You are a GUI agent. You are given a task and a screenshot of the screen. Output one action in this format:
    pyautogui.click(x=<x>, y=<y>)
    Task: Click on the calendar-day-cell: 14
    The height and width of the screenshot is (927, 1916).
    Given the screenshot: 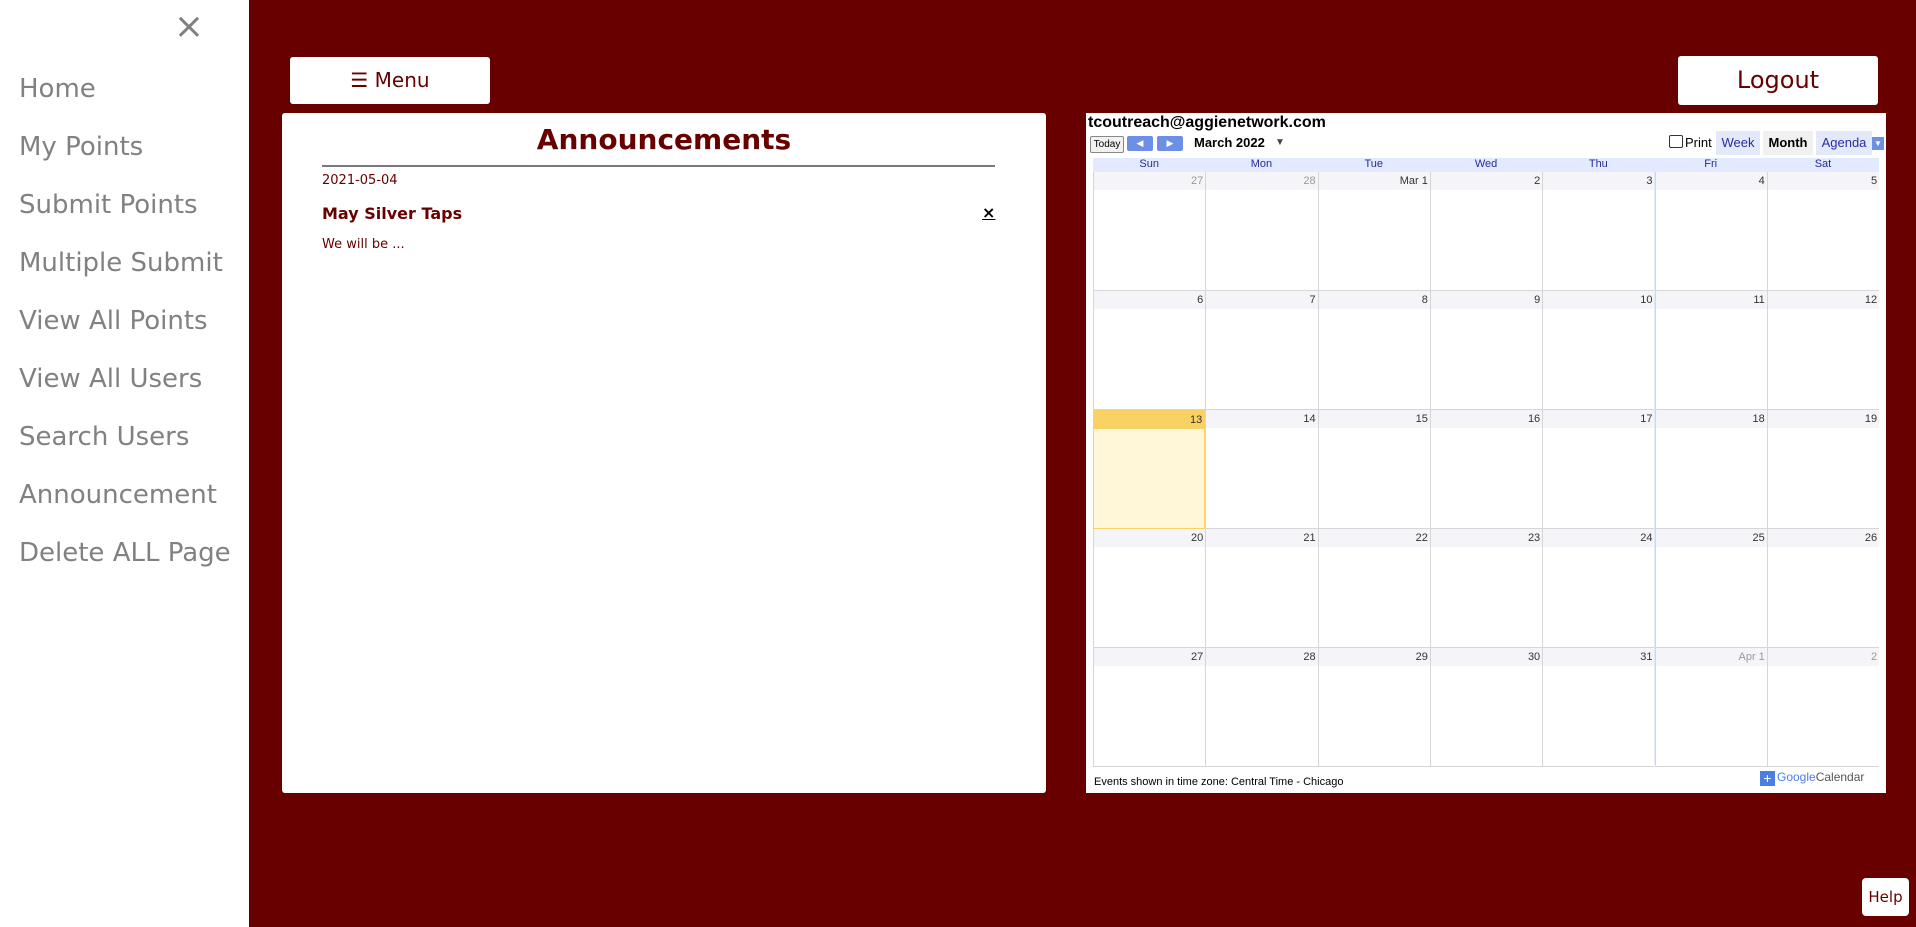 What is the action you would take?
    pyautogui.click(x=1261, y=469)
    